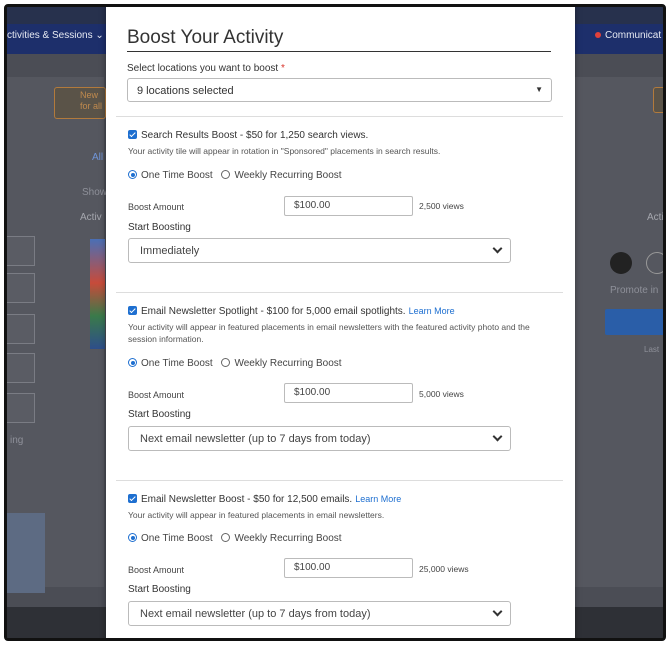 This screenshot has height=645, width=670. I want to click on background-text: Last, so click(652, 349).